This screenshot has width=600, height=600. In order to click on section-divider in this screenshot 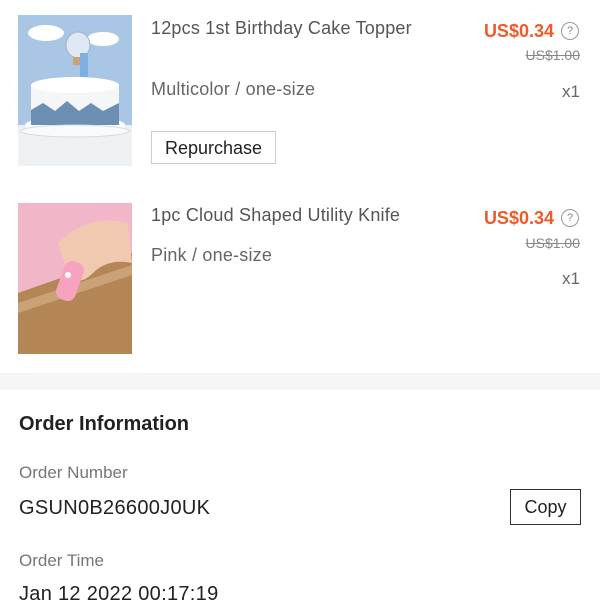, I will do `click(300, 381)`.